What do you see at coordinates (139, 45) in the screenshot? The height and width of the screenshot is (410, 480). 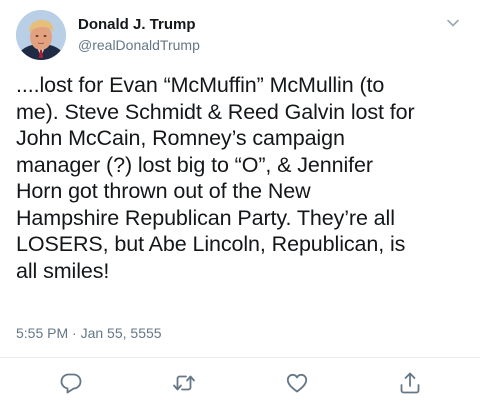 I see `user-handle: @realDonaldTrump` at bounding box center [139, 45].